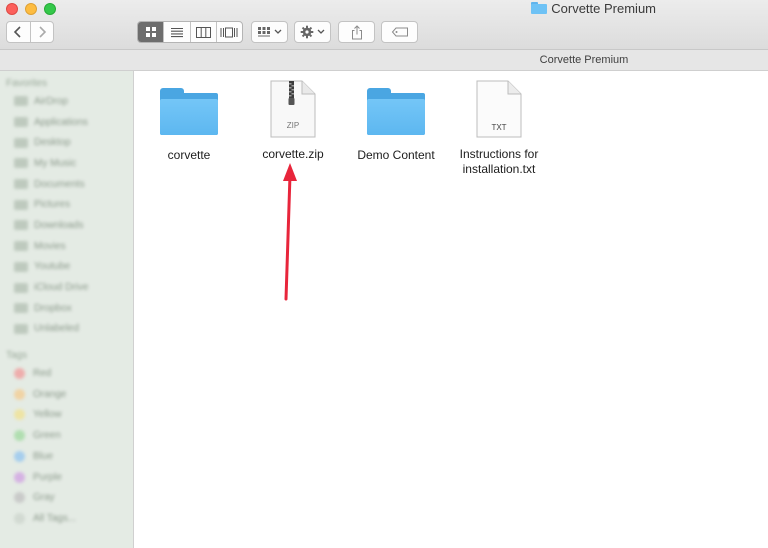 This screenshot has width=768, height=548. I want to click on sidebar-tag-label: Blue, so click(43, 456).